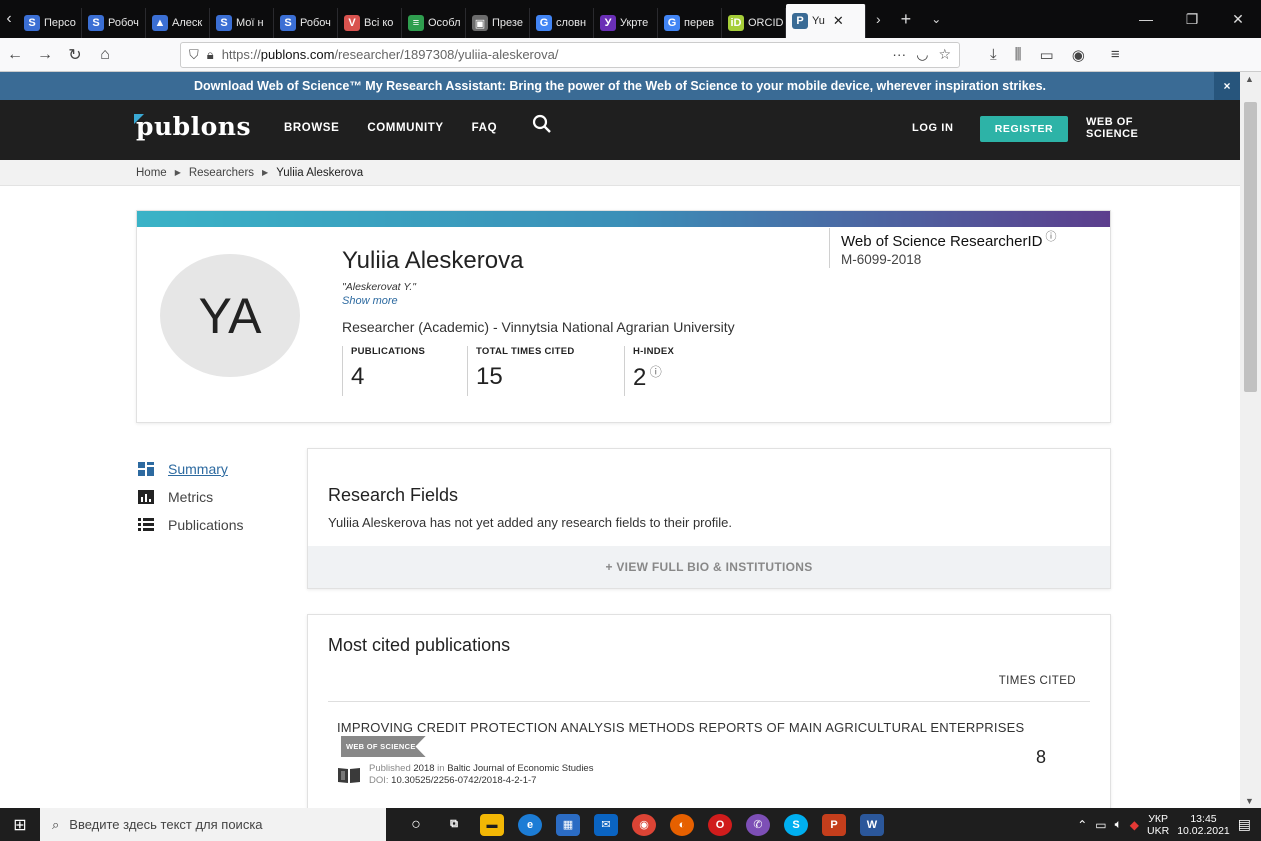 The width and height of the screenshot is (1261, 841). I want to click on skype-icon: S, so click(796, 824).